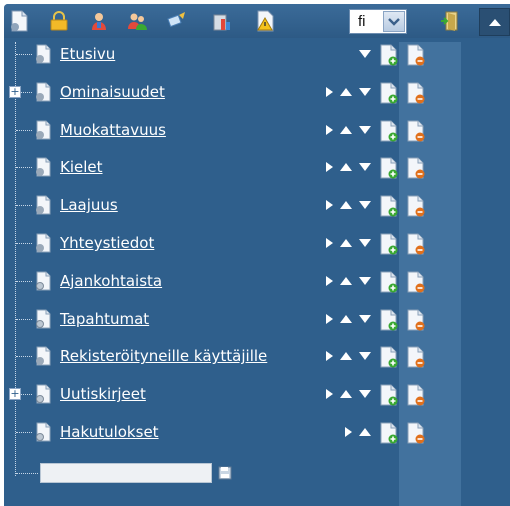 The image size is (510, 506). Describe the element at coordinates (103, 394) in the screenshot. I see `page-link: Uutiskirjeet` at that location.